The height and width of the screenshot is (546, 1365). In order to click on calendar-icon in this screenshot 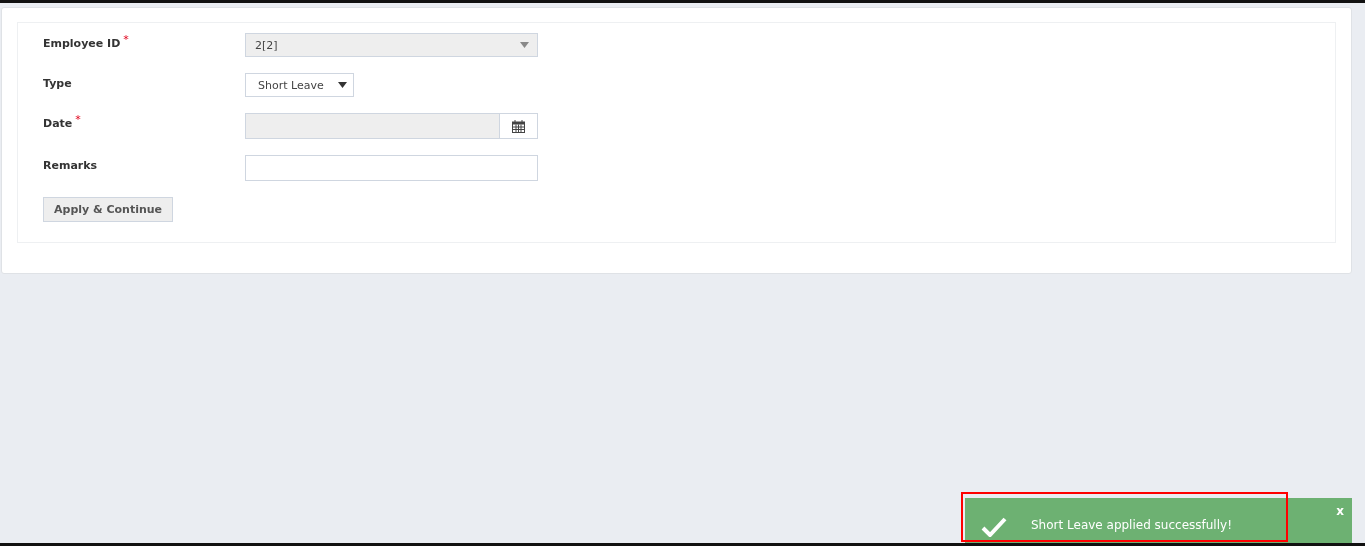, I will do `click(518, 126)`.